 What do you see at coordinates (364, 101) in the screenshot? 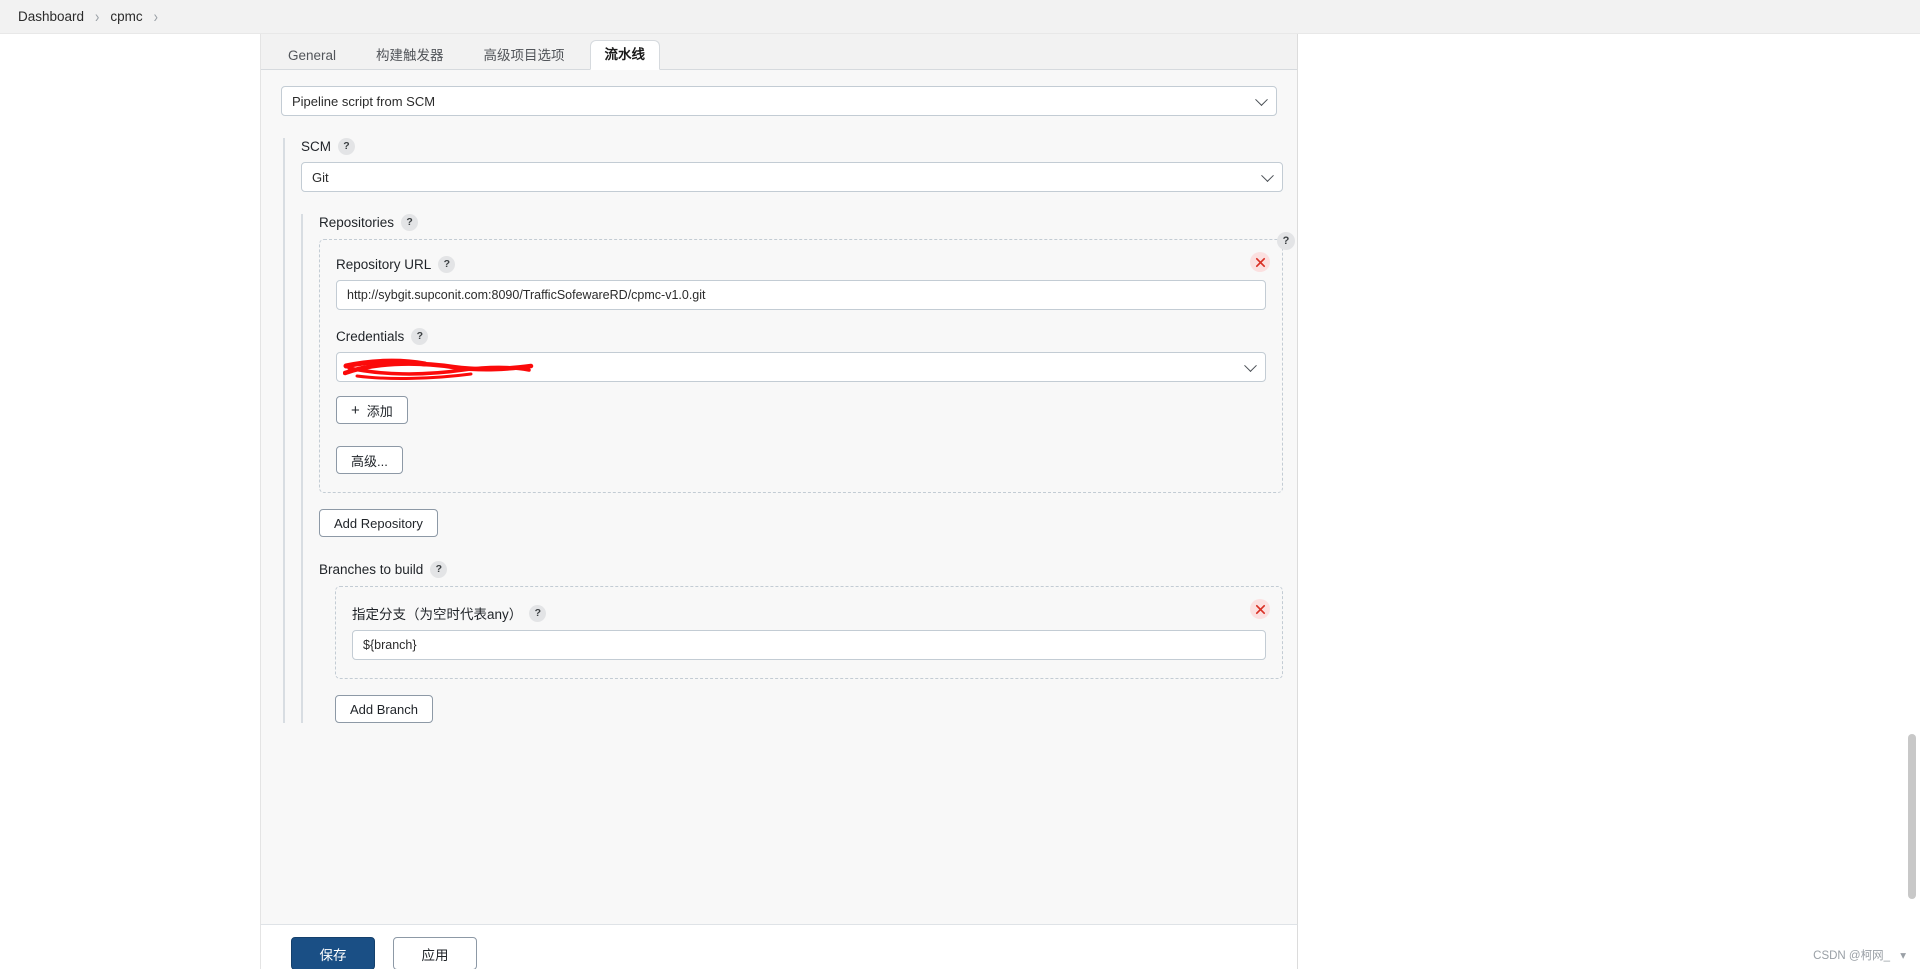
I see `pipeline-definition-value: Pipeline script from SCM` at bounding box center [364, 101].